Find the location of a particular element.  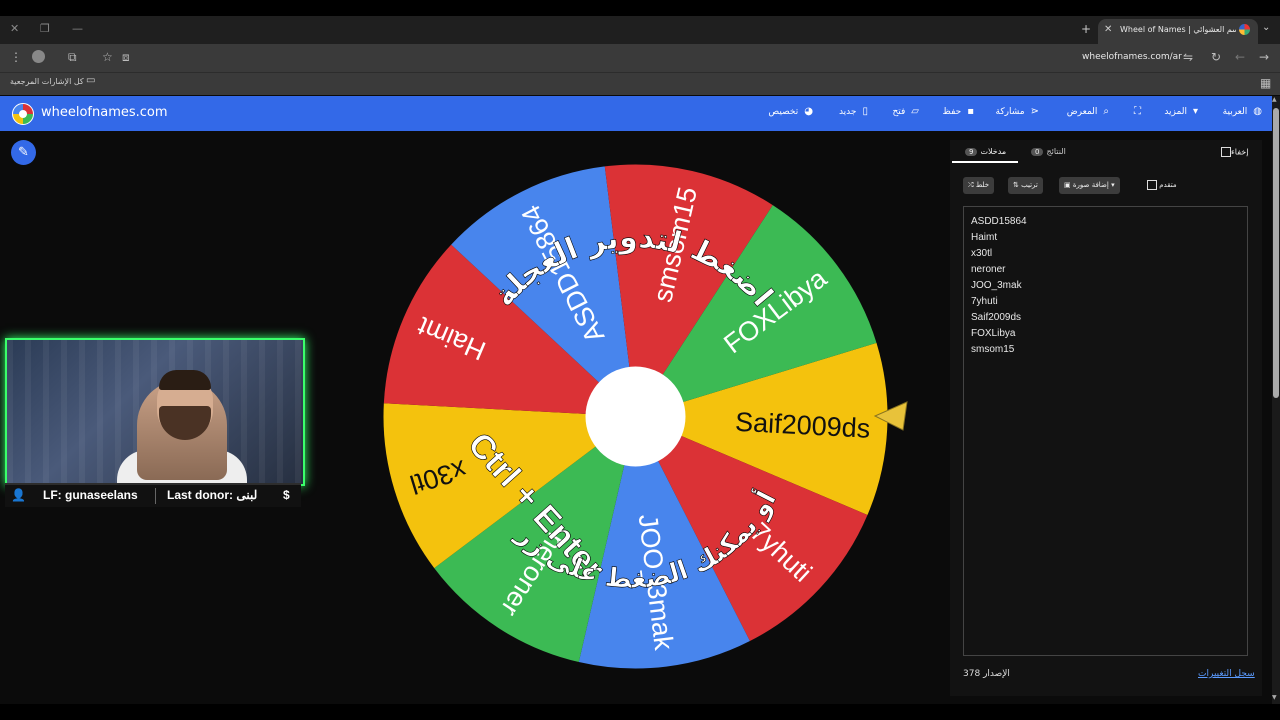

version-info: 378 الإصدار is located at coordinates (986, 674).